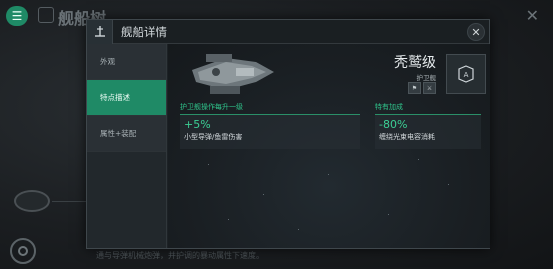 The image size is (553, 269). What do you see at coordinates (46, 15) in the screenshot?
I see `gear-icon` at bounding box center [46, 15].